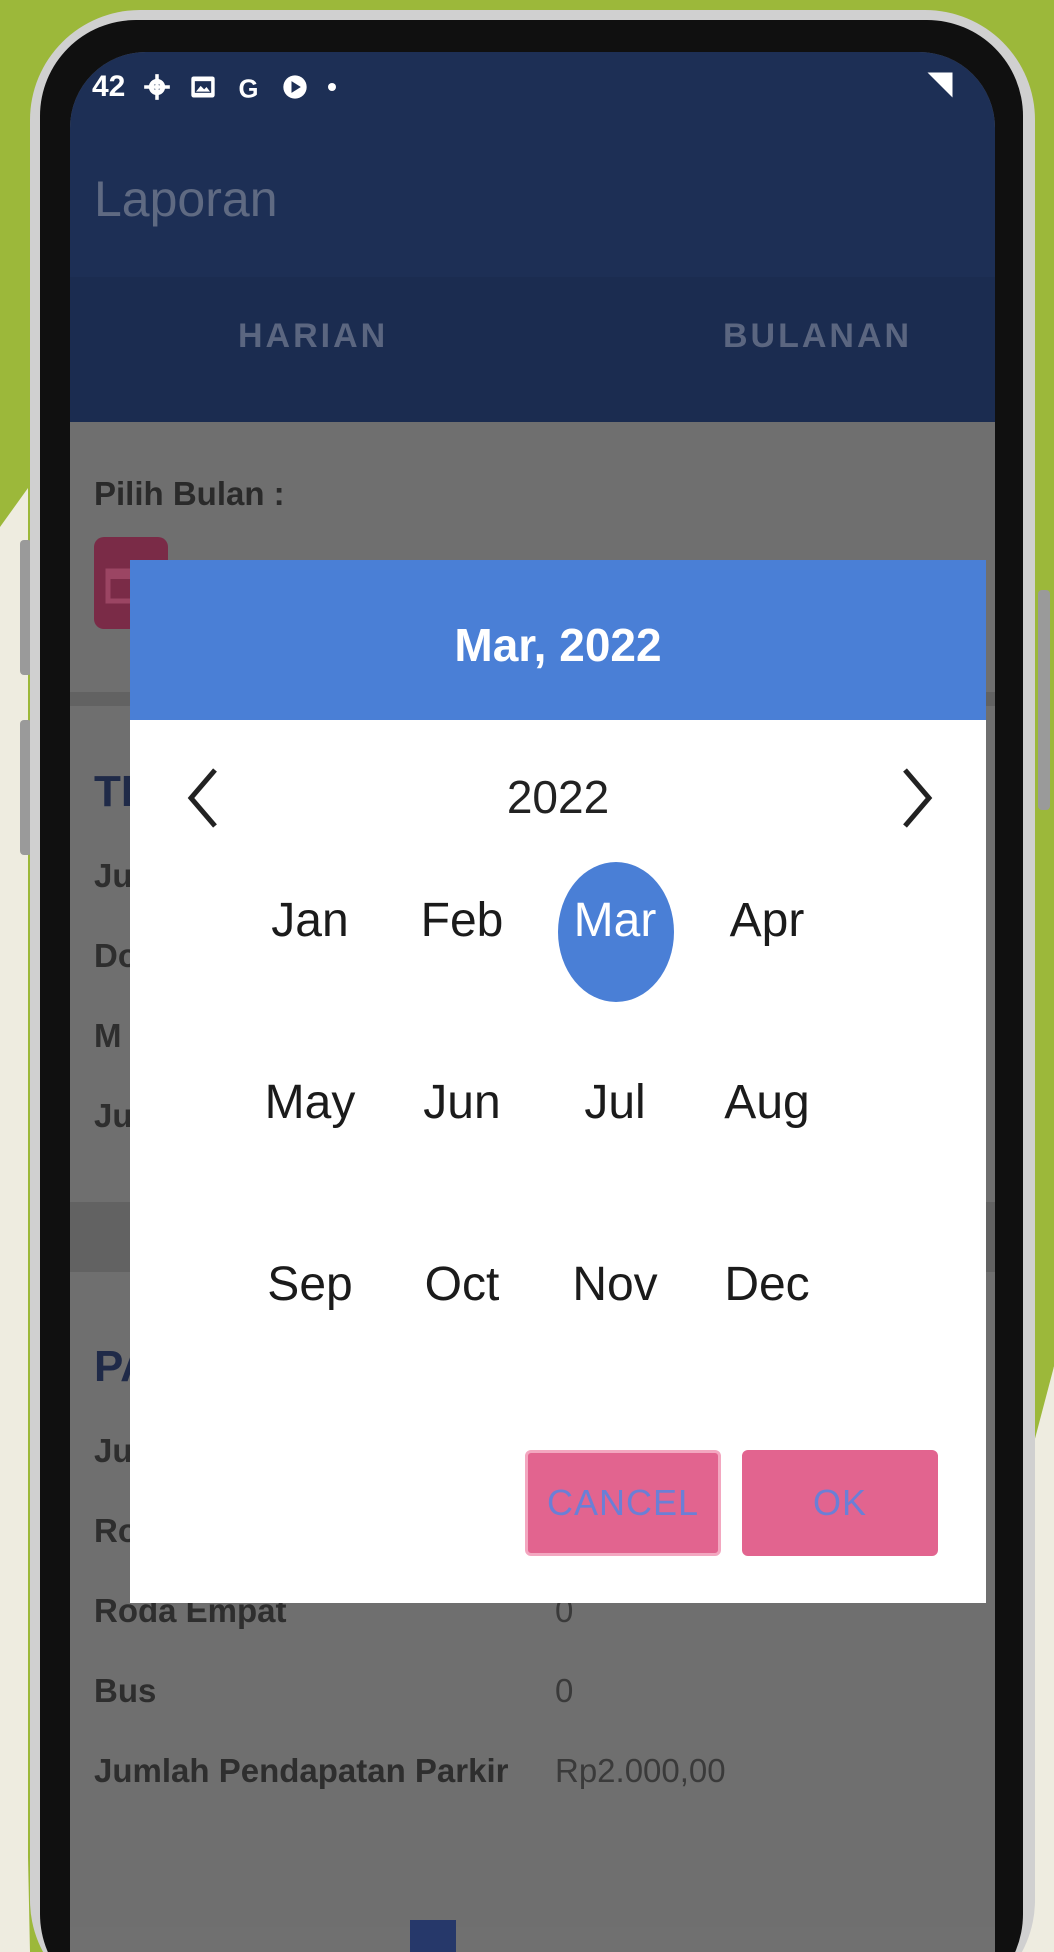  Describe the element at coordinates (113, 1115) in the screenshot. I see `section1-row-4: Ju` at that location.